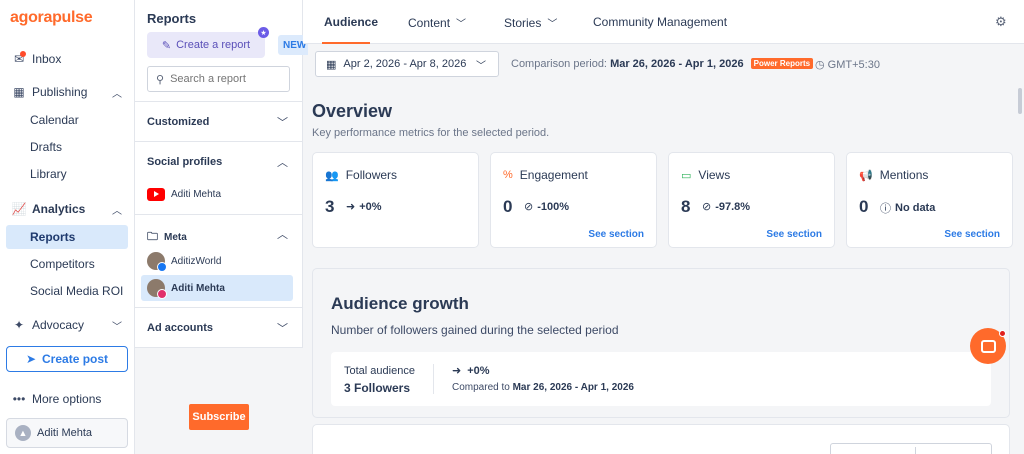 The height and width of the screenshot is (454, 1024). I want to click on ad-accounts-label: Ad accounts, so click(180, 327).